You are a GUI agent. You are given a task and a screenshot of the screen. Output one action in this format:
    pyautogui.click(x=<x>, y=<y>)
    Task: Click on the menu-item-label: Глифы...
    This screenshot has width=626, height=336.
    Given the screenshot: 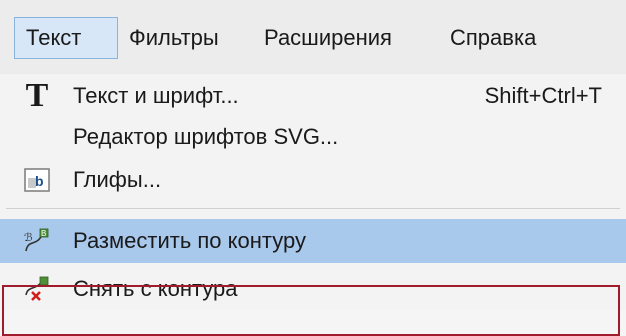 What is the action you would take?
    pyautogui.click(x=117, y=179)
    